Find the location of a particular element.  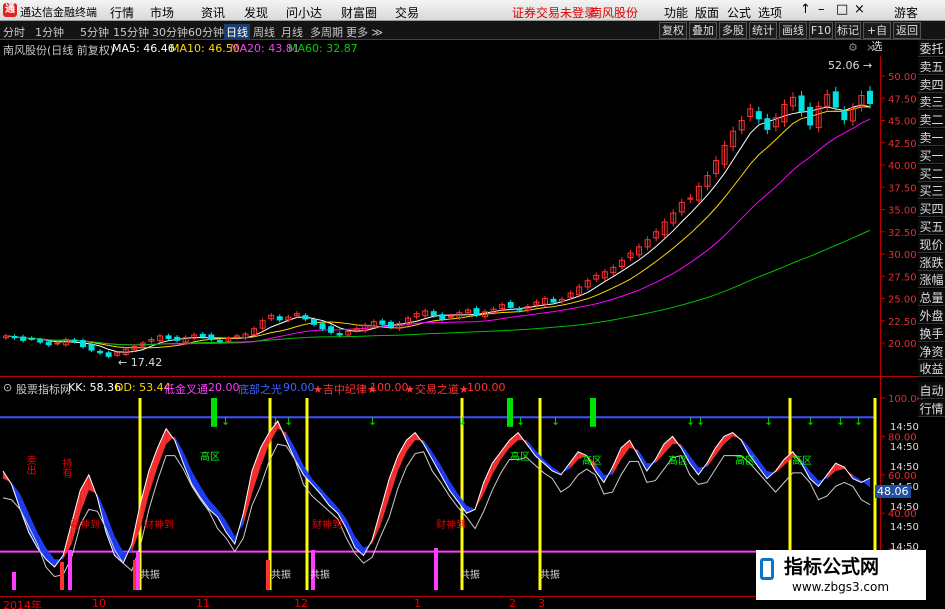

resonate-label-1: 共振 is located at coordinates (150, 575).